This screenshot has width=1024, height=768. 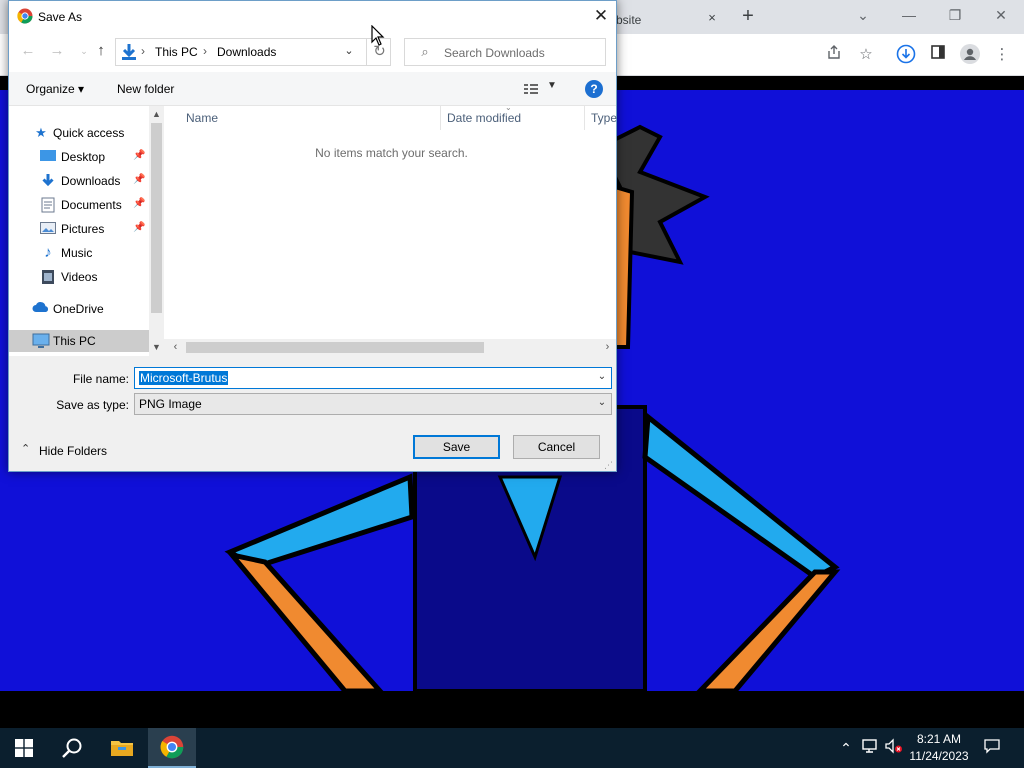 I want to click on search-placeholder: Search Downloads, so click(x=494, y=53).